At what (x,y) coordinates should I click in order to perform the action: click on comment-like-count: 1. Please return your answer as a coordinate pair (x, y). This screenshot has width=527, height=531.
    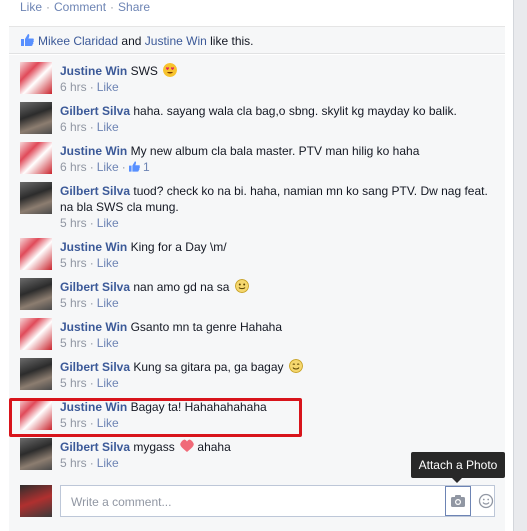
    Looking at the image, I should click on (146, 167).